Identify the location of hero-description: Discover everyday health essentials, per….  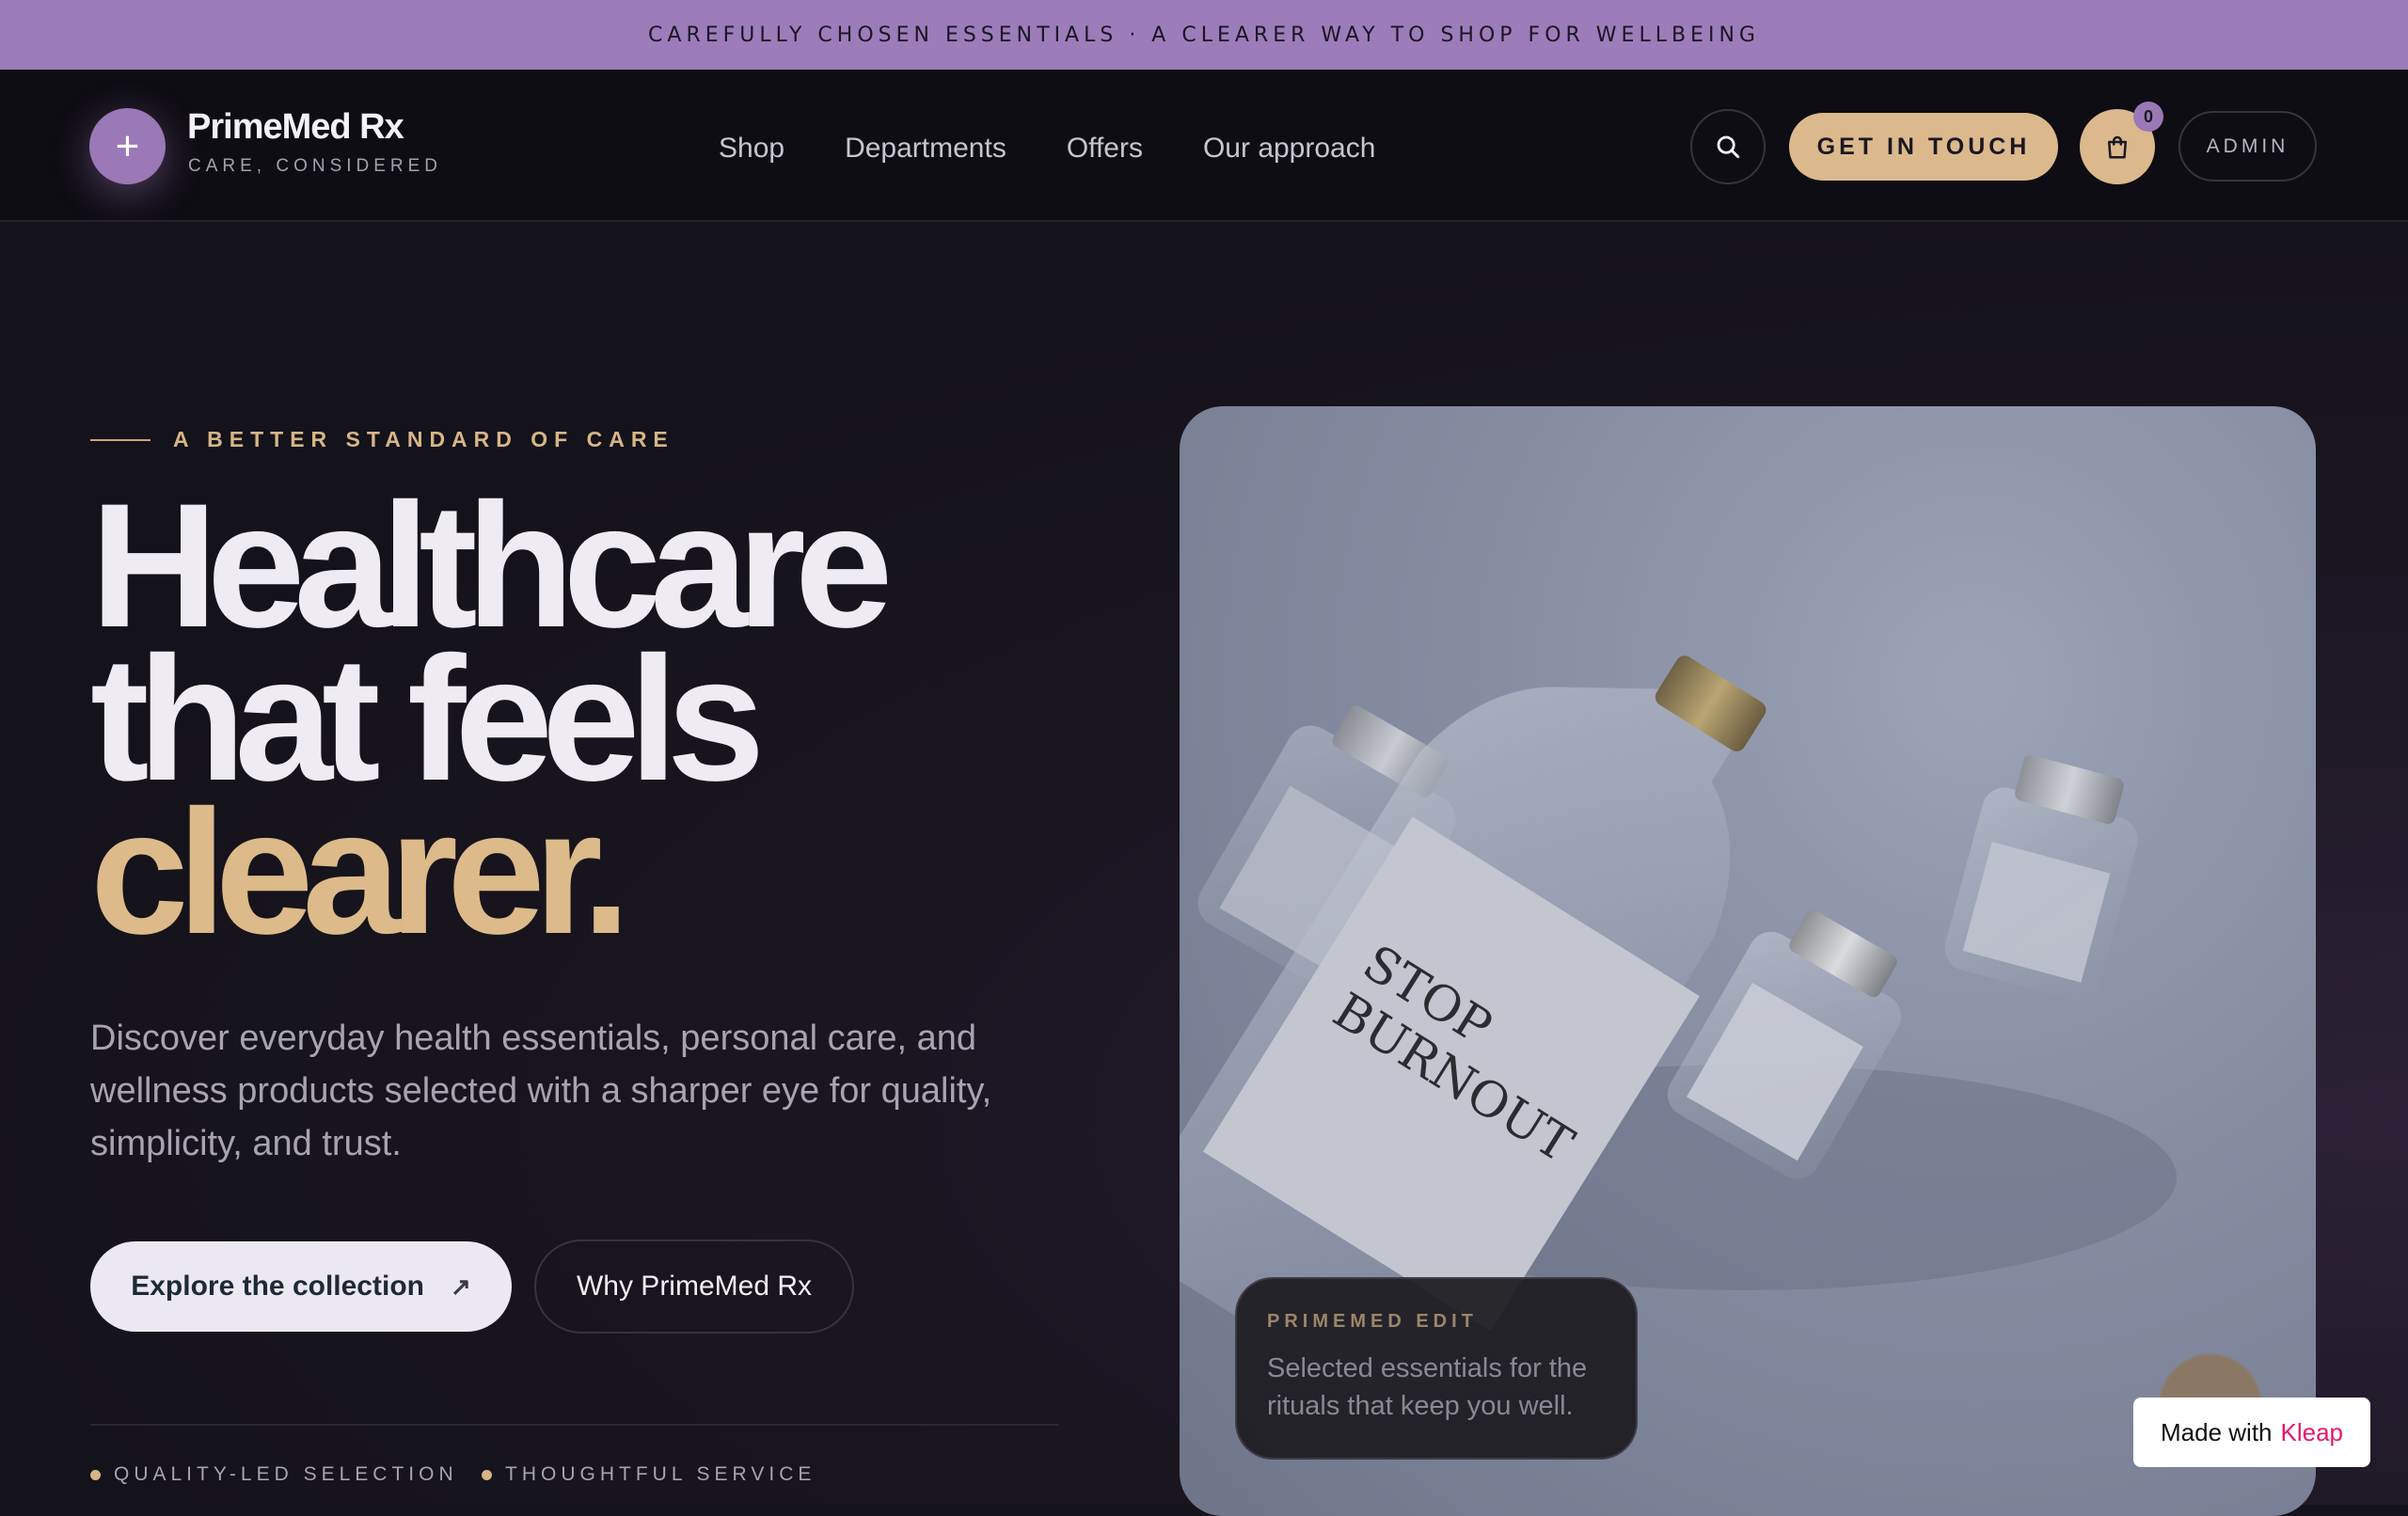
(541, 1091).